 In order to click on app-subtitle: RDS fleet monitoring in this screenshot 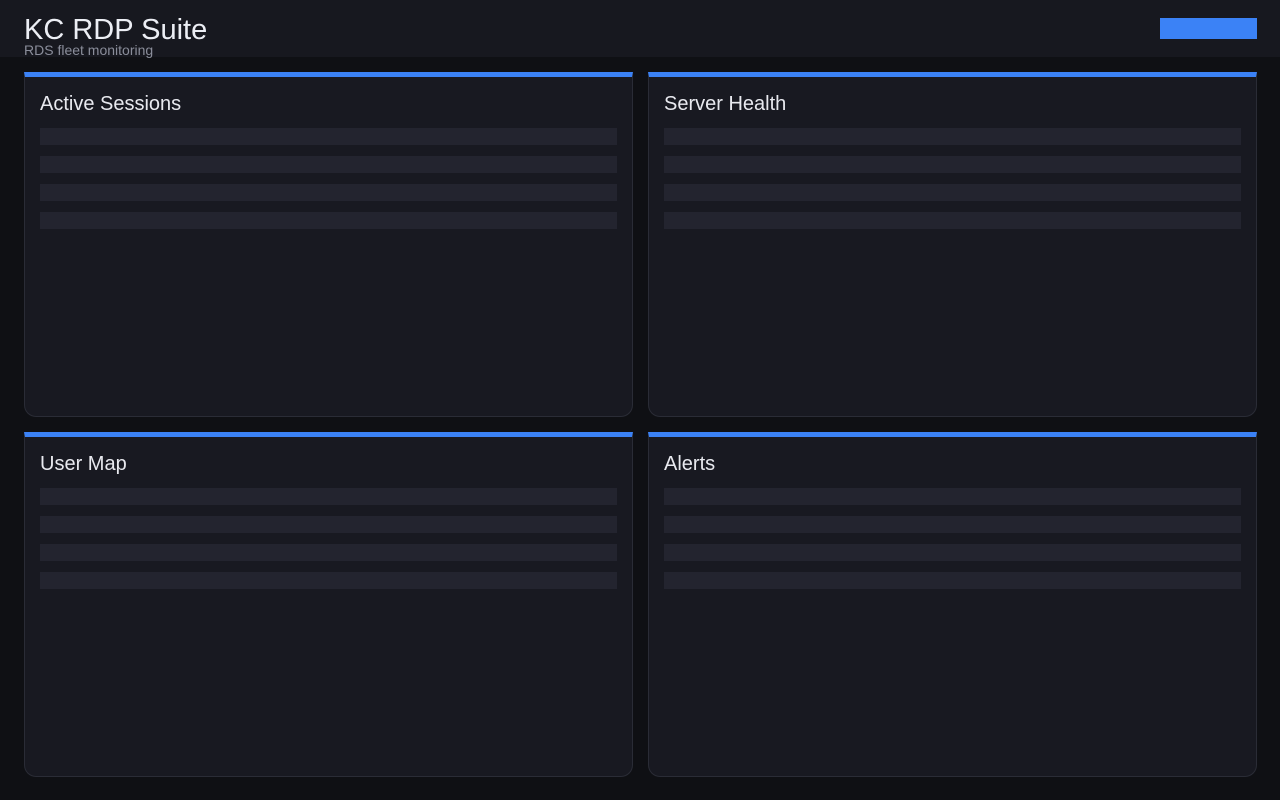, I will do `click(89, 50)`.